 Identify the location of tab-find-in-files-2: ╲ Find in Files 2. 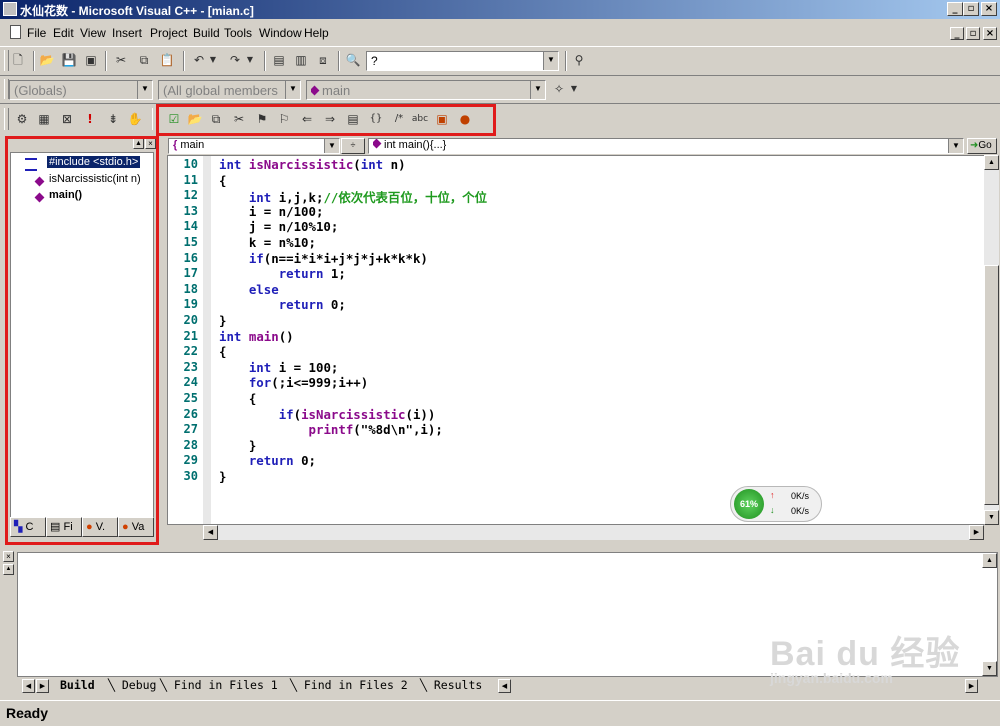
(349, 686).